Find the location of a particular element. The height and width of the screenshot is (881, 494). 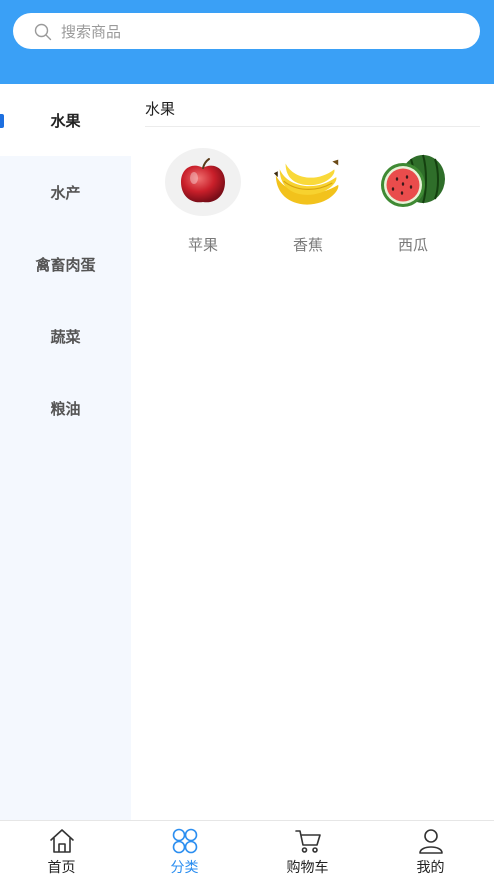

product-item-banana: 香蕉 is located at coordinates (308, 208).